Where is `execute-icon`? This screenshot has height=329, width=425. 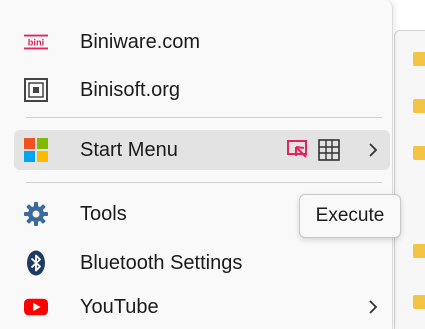 execute-icon is located at coordinates (298, 150).